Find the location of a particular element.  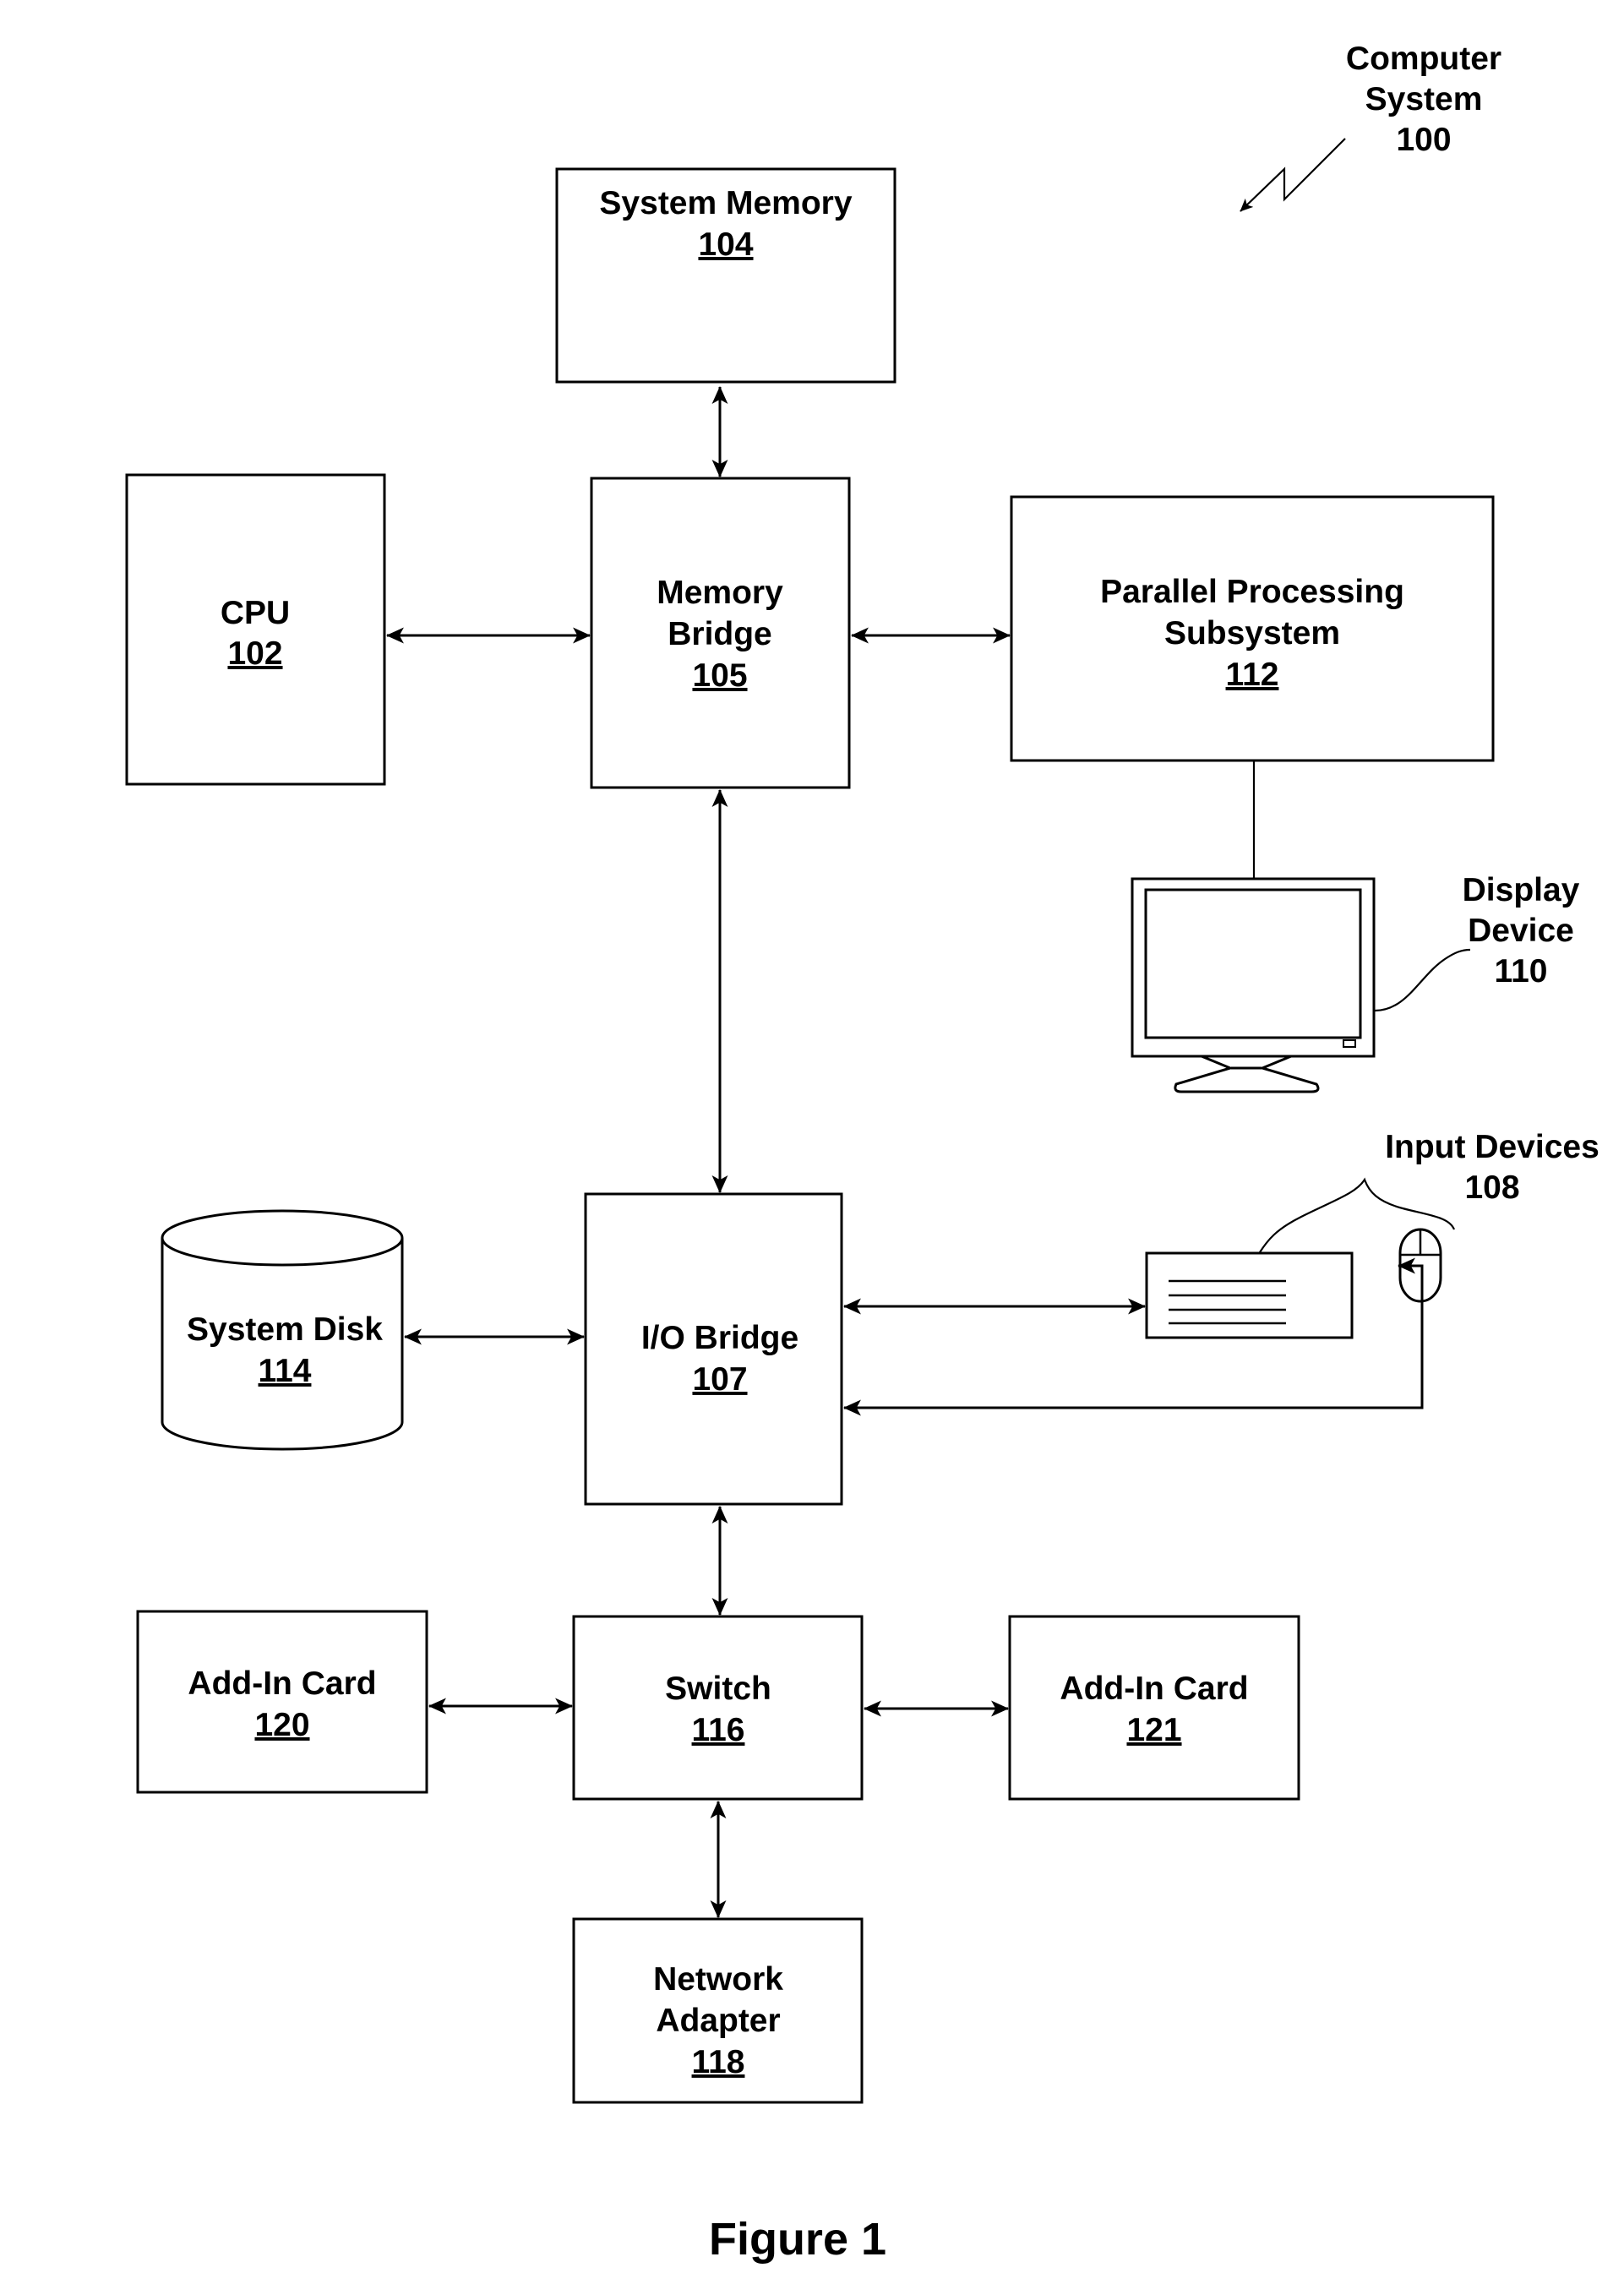

cpu-ref: 102 is located at coordinates (254, 653).